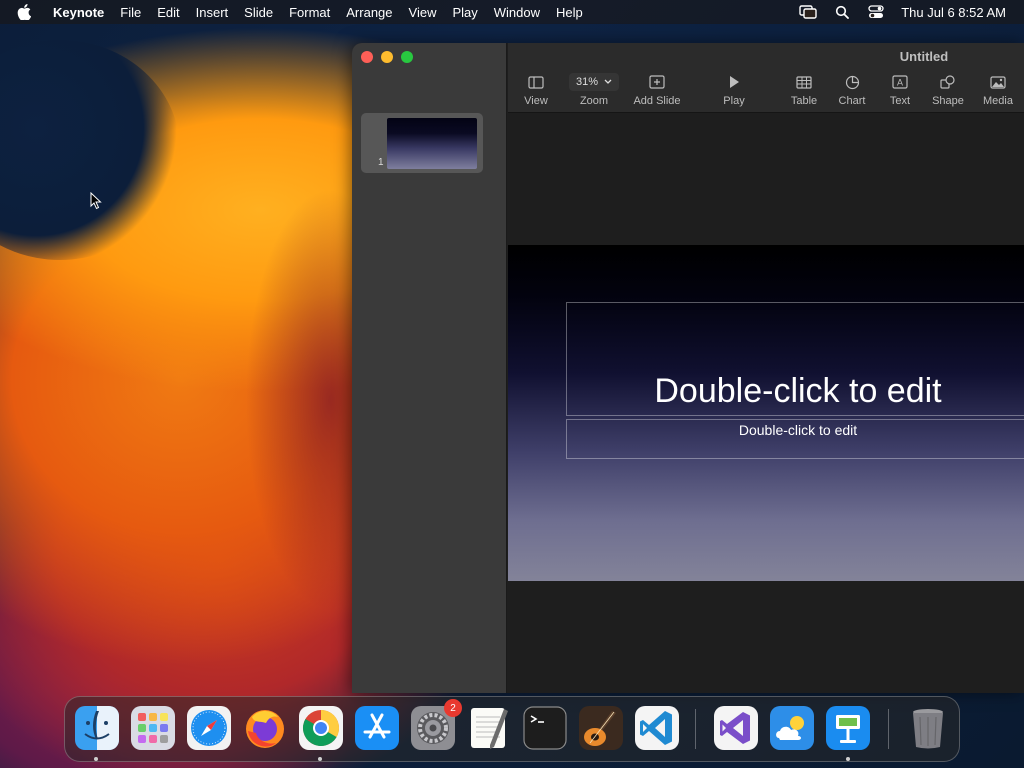 The image size is (1024, 768). I want to click on media-label: Media, so click(998, 101).